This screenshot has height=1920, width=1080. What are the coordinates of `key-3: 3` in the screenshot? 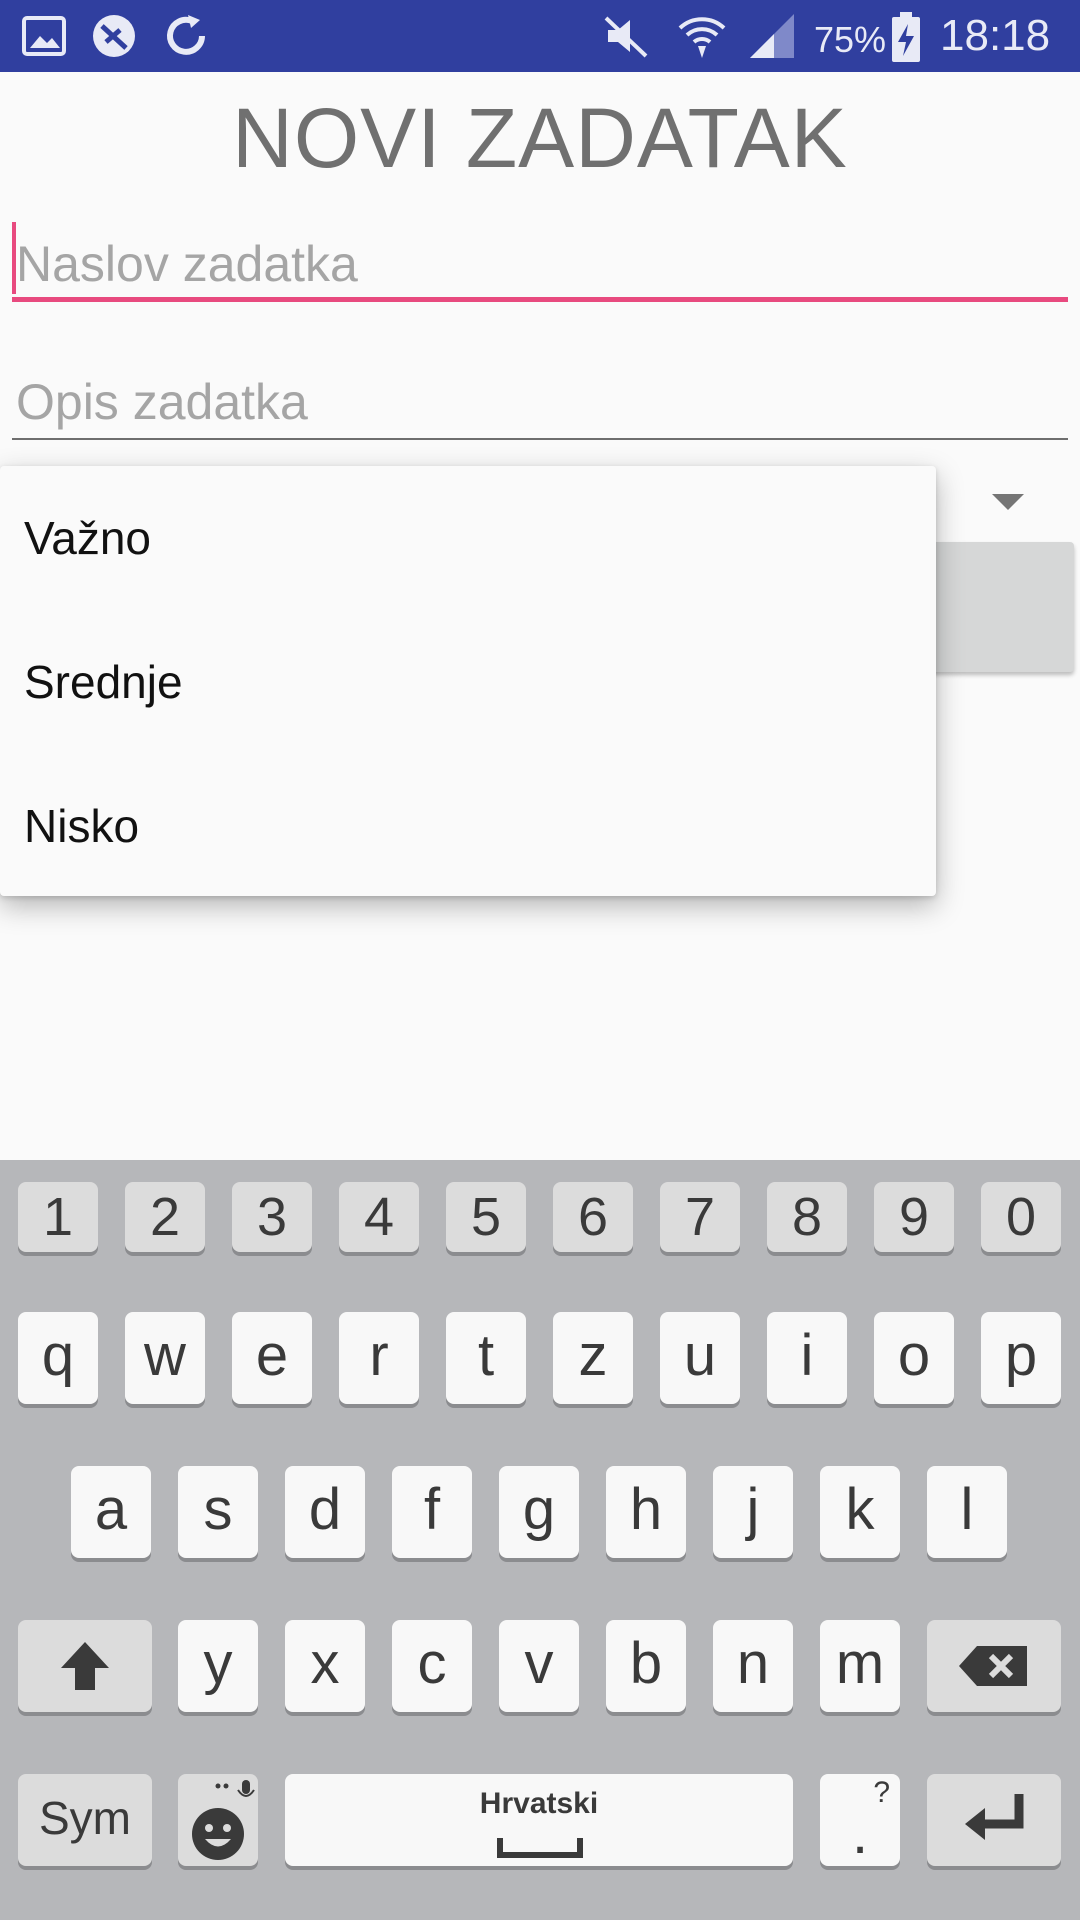 It's located at (272, 1217).